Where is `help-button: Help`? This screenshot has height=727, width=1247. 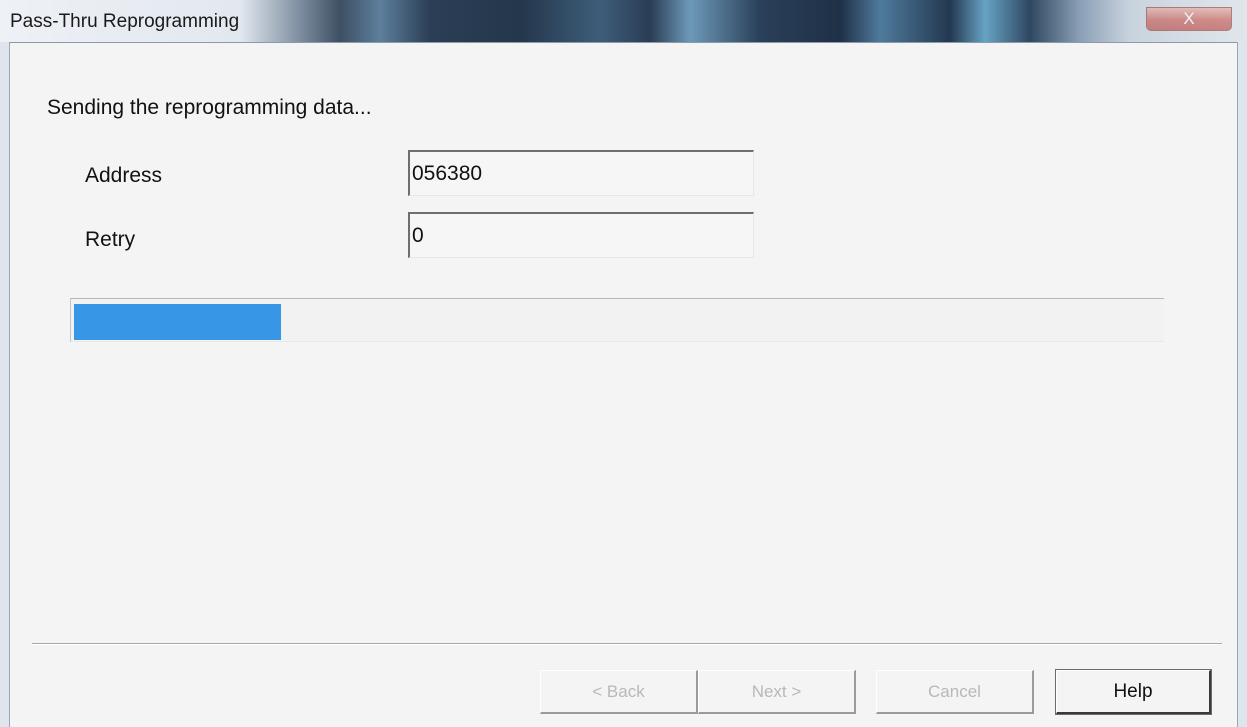 help-button: Help is located at coordinates (1133, 692).